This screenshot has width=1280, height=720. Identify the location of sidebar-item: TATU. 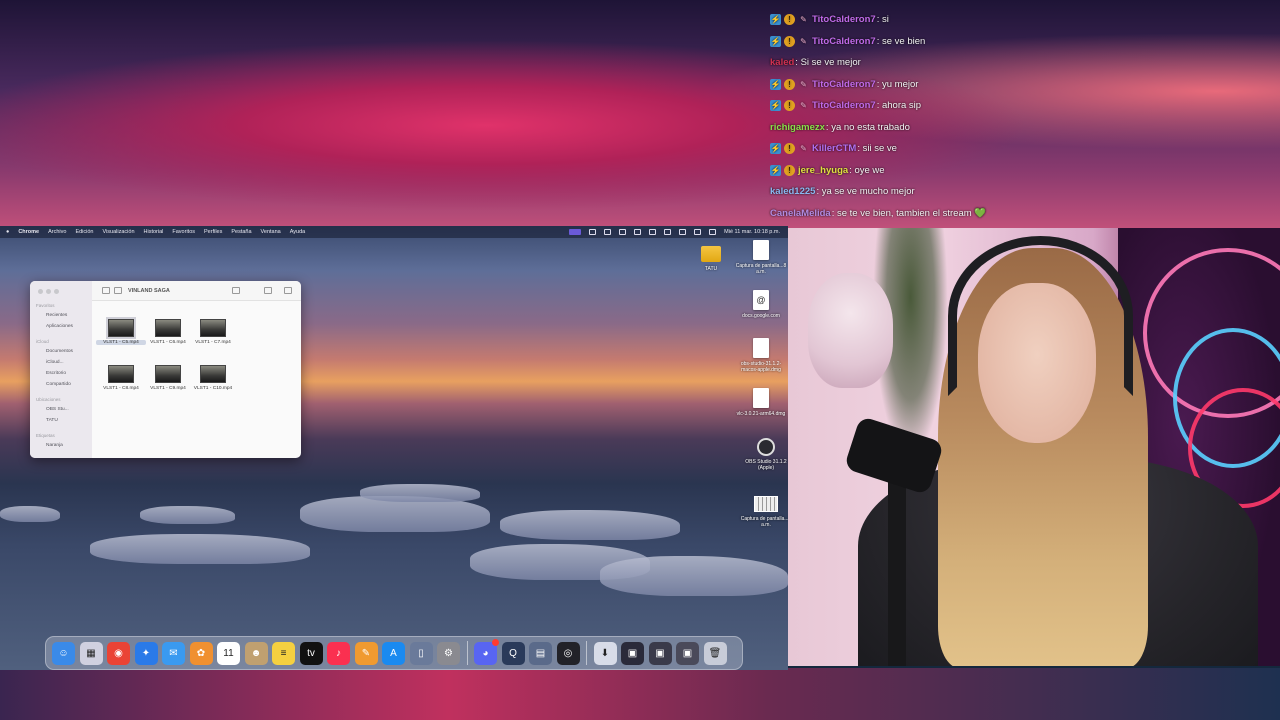
(52, 420).